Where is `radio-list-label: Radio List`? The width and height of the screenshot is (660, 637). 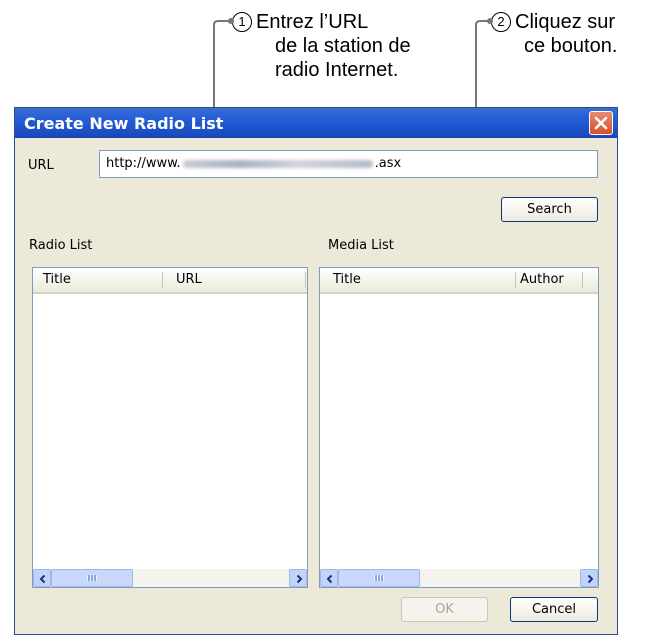 radio-list-label: Radio List is located at coordinates (61, 245).